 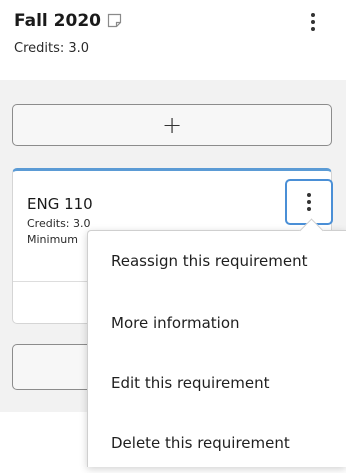 What do you see at coordinates (217, 261) in the screenshot?
I see `menu-item-reassign-requirement: Reassign this requirement` at bounding box center [217, 261].